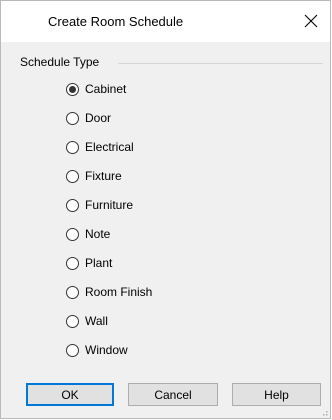 The height and width of the screenshot is (420, 332). I want to click on radio-label: Room Finish, so click(119, 292).